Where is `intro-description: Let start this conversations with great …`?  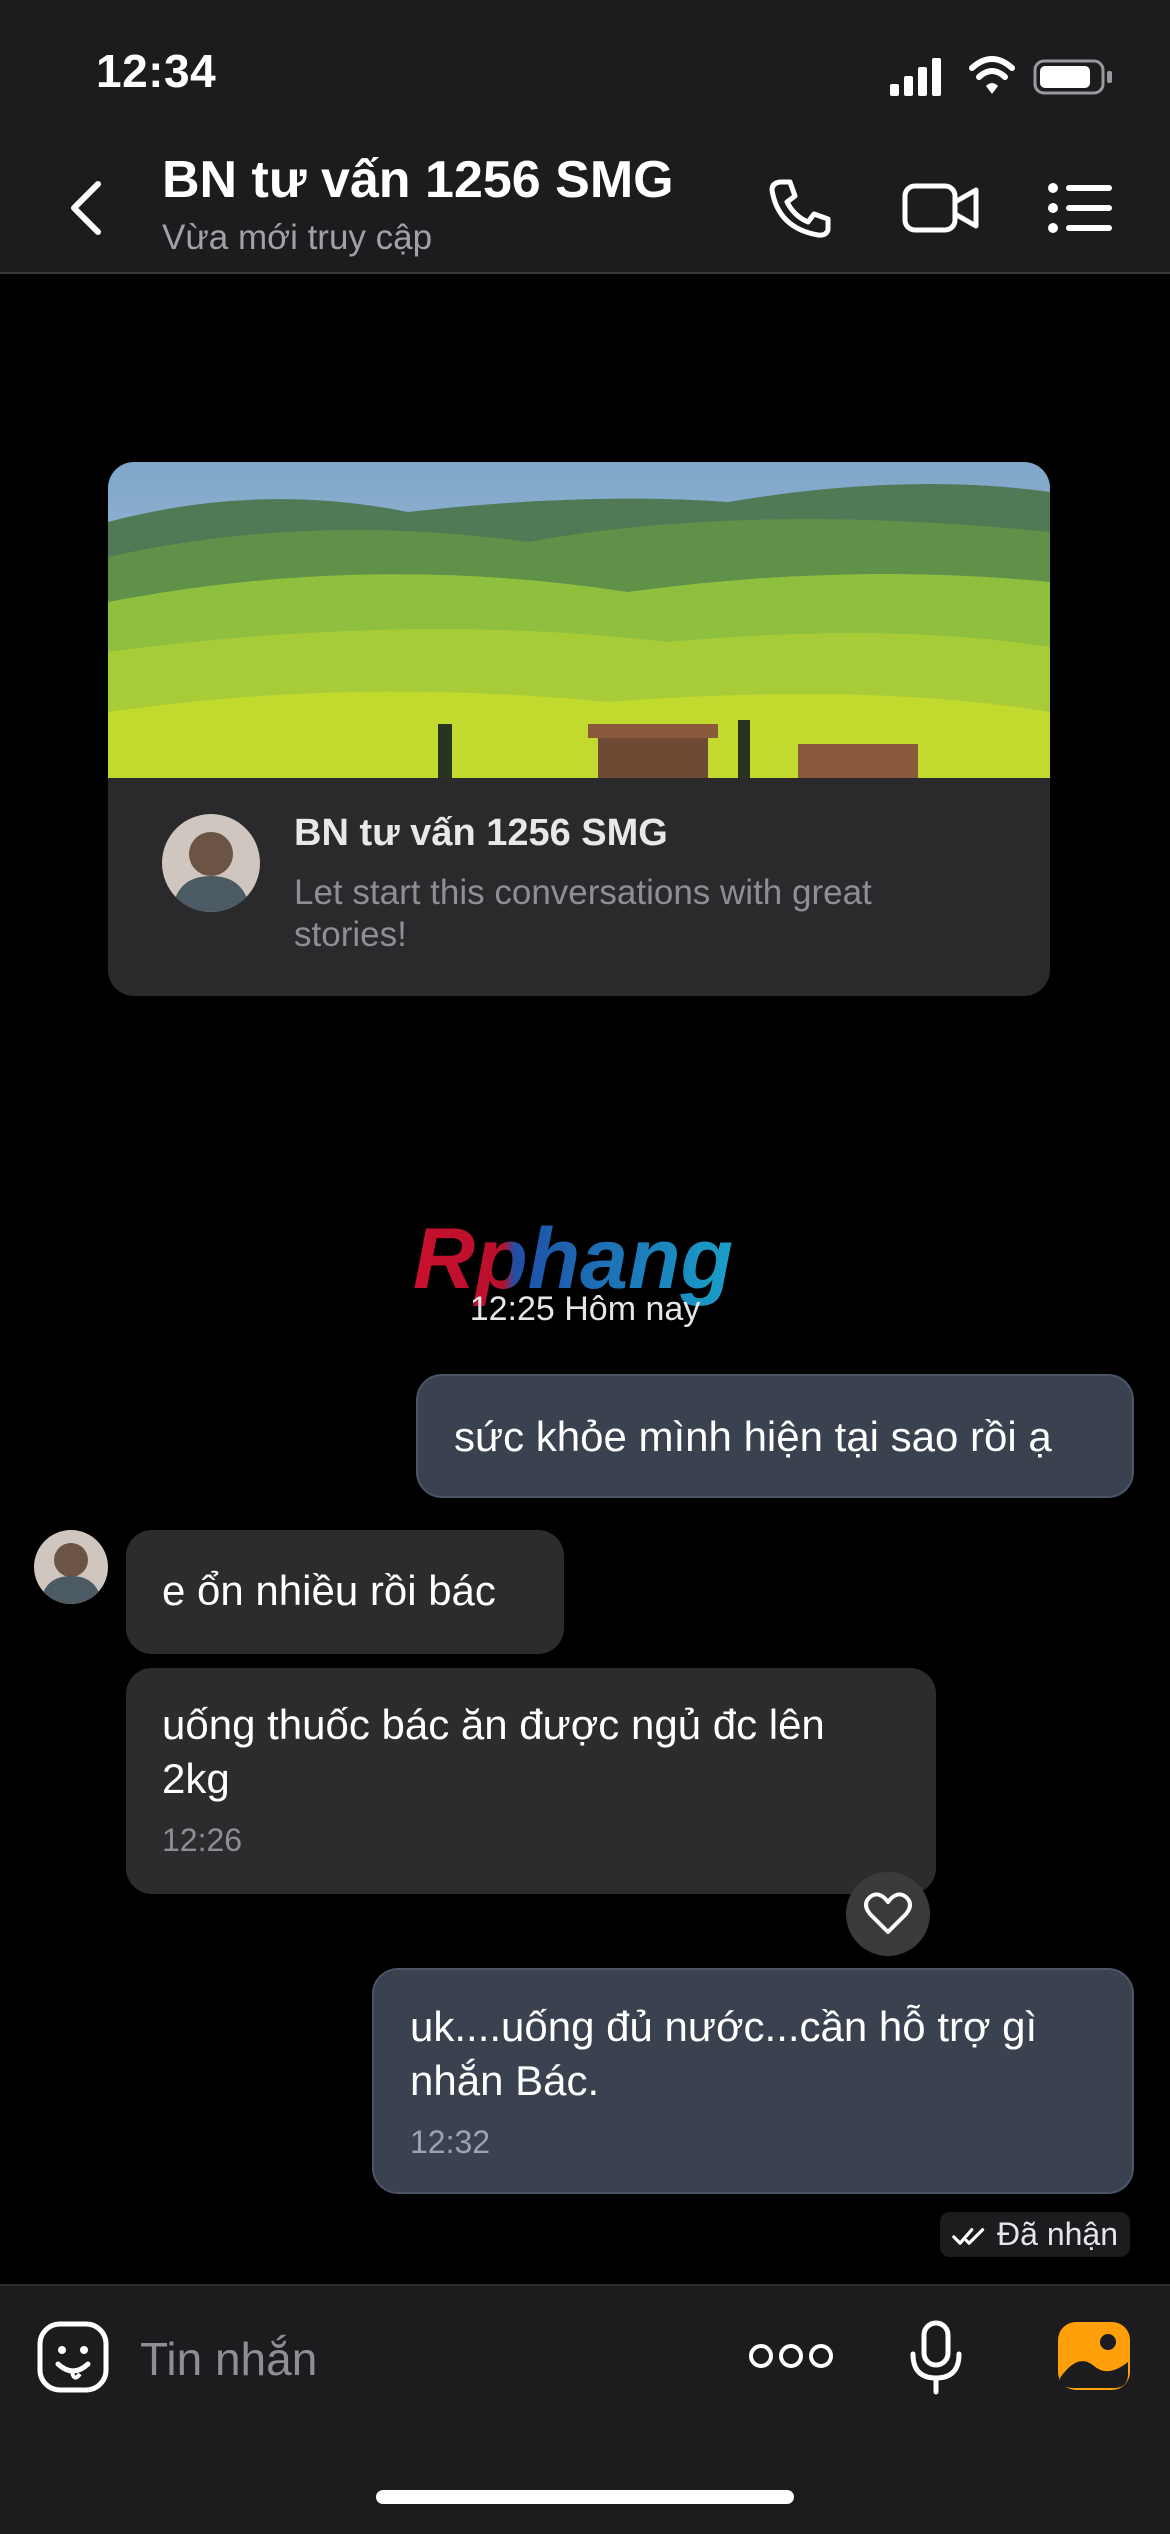 intro-description: Let start this conversations with great … is located at coordinates (583, 913).